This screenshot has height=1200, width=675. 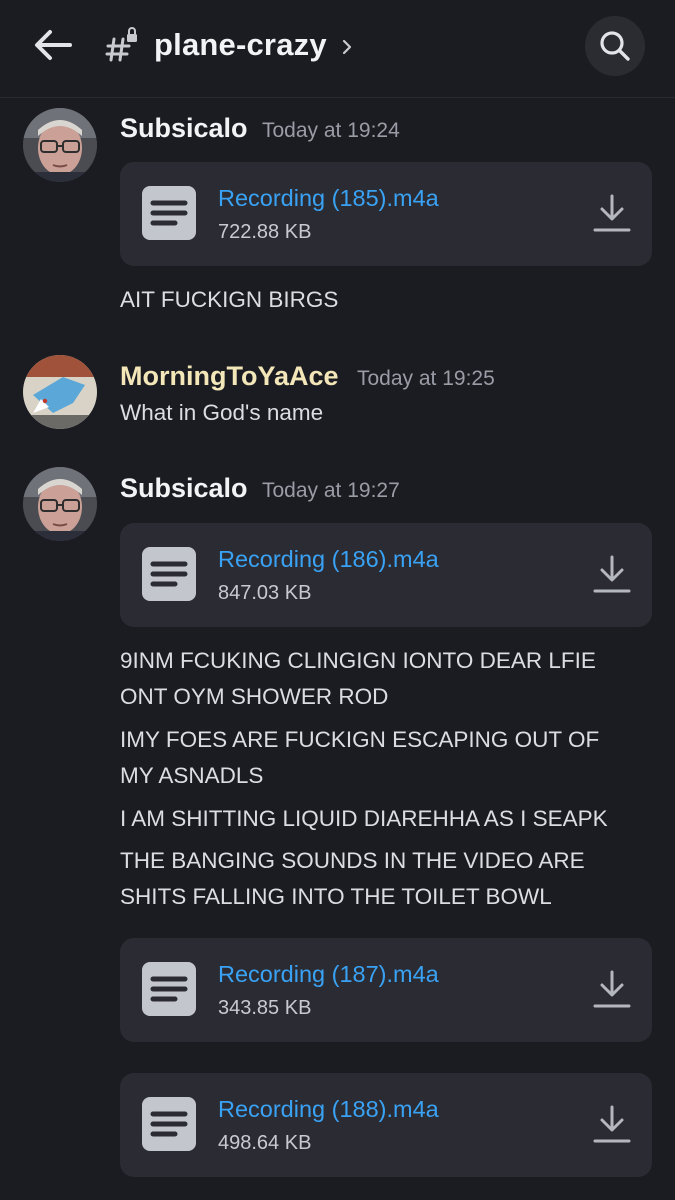 I want to click on message-text: AIT FUCKIGN BIRGS, so click(x=229, y=299).